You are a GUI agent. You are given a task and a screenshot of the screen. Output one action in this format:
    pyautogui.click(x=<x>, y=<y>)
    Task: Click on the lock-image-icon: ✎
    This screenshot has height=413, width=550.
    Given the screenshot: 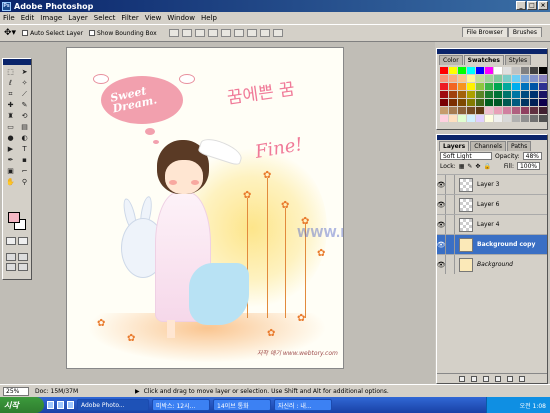 What is the action you would take?
    pyautogui.click(x=469, y=166)
    